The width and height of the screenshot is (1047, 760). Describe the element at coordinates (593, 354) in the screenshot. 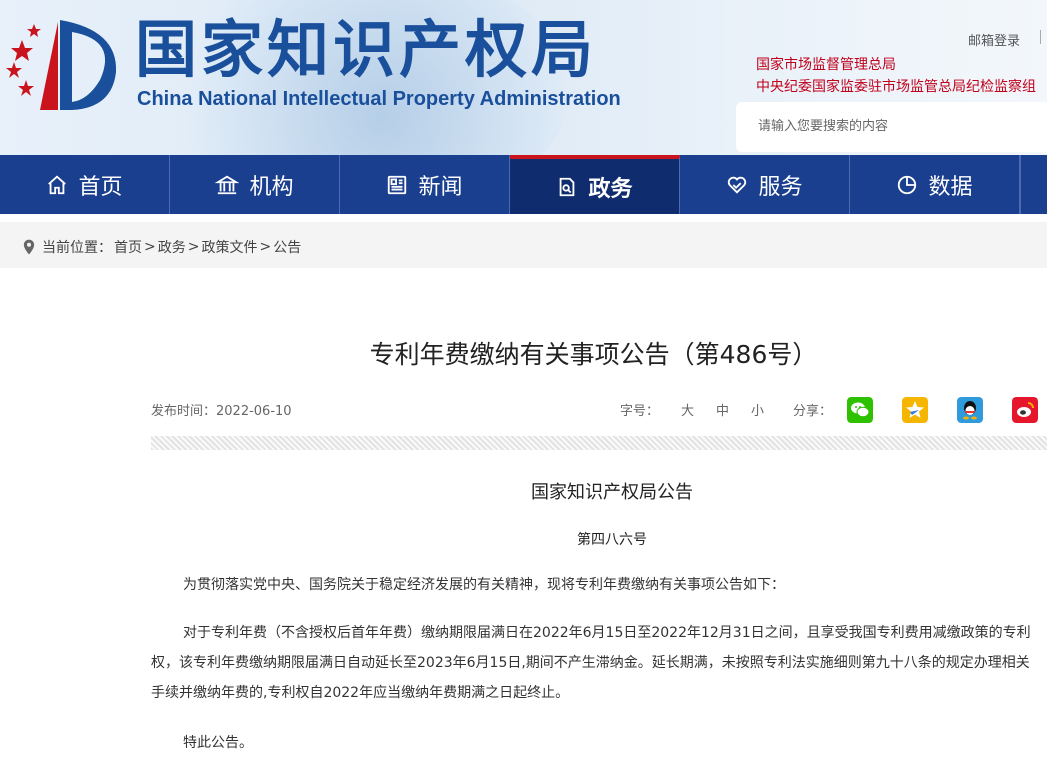

I see `article-title: 专利年费缴纳有关事项公告（第486号）` at that location.